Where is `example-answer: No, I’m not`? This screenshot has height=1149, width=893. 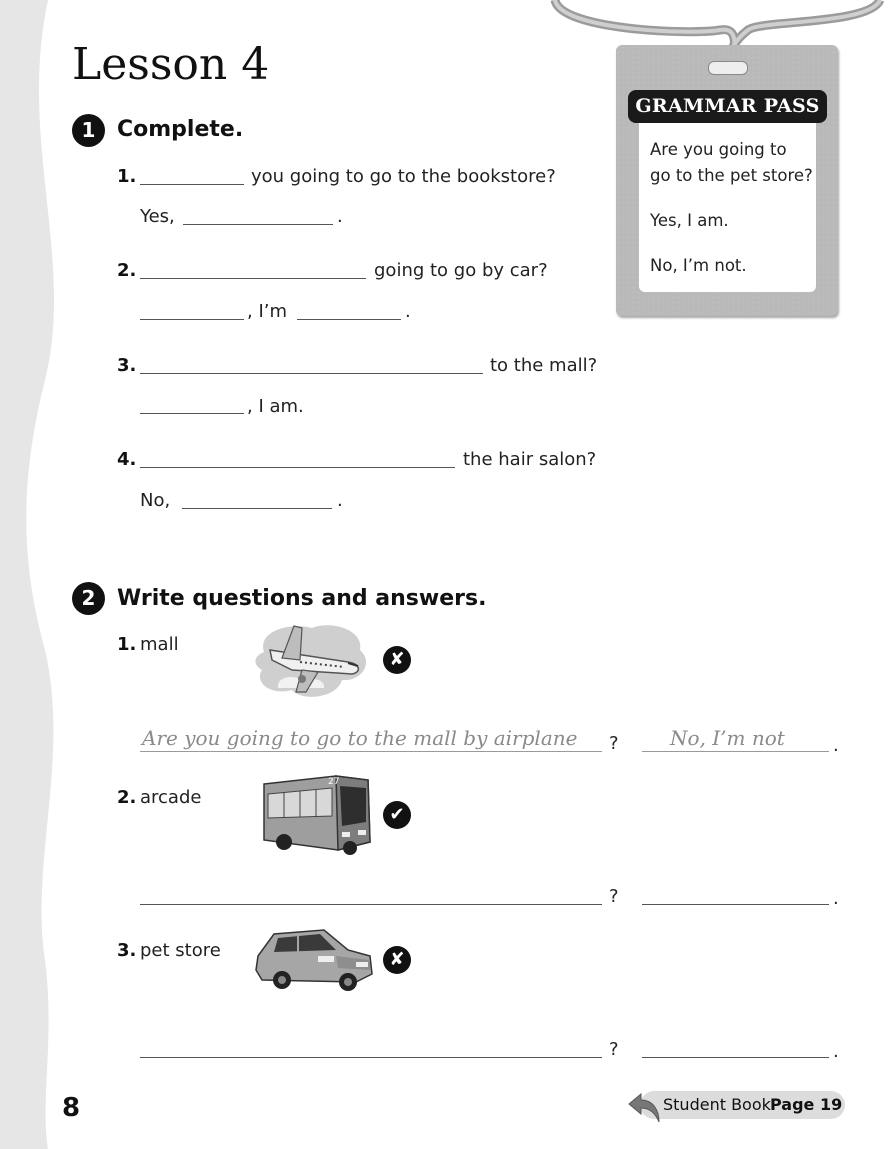 example-answer: No, I’m not is located at coordinates (727, 738).